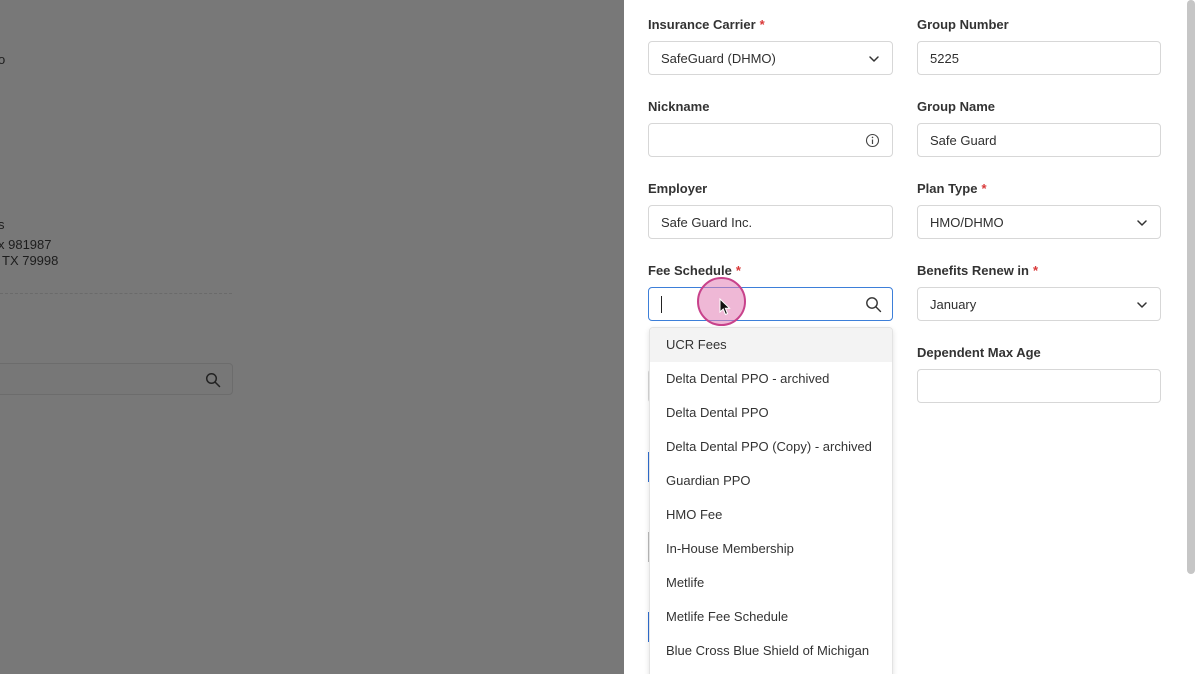 This screenshot has width=1199, height=674. What do you see at coordinates (770, 304) in the screenshot?
I see `fee-schedule-search-input` at bounding box center [770, 304].